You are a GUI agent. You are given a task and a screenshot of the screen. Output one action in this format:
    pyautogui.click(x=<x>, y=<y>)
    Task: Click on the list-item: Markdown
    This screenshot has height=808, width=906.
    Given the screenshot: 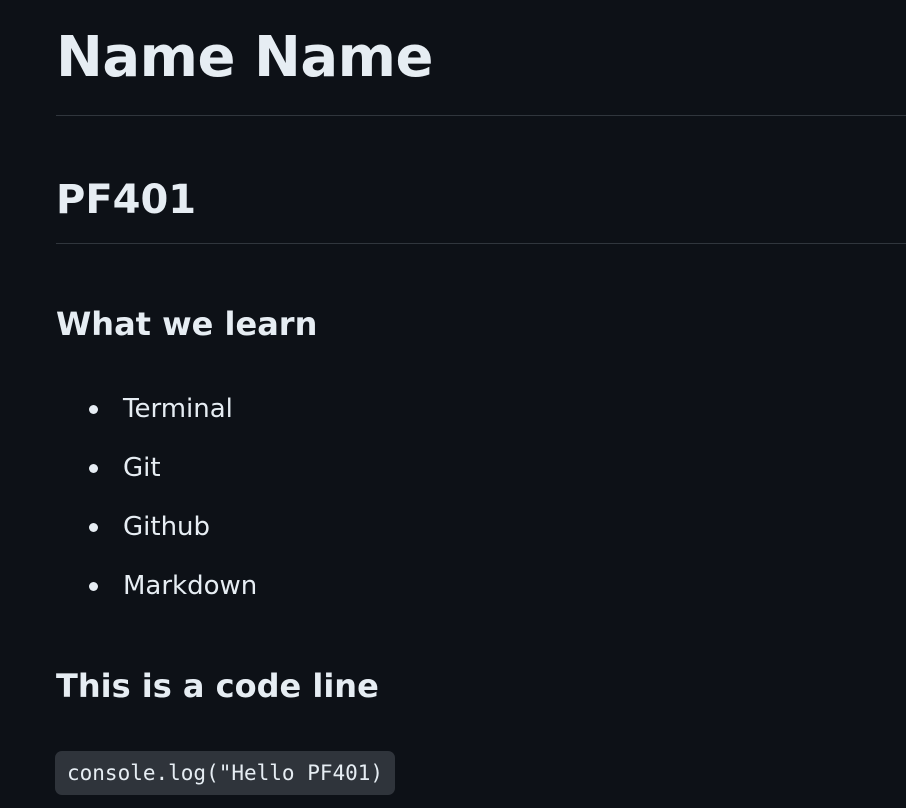 What is the action you would take?
    pyautogui.click(x=156, y=590)
    